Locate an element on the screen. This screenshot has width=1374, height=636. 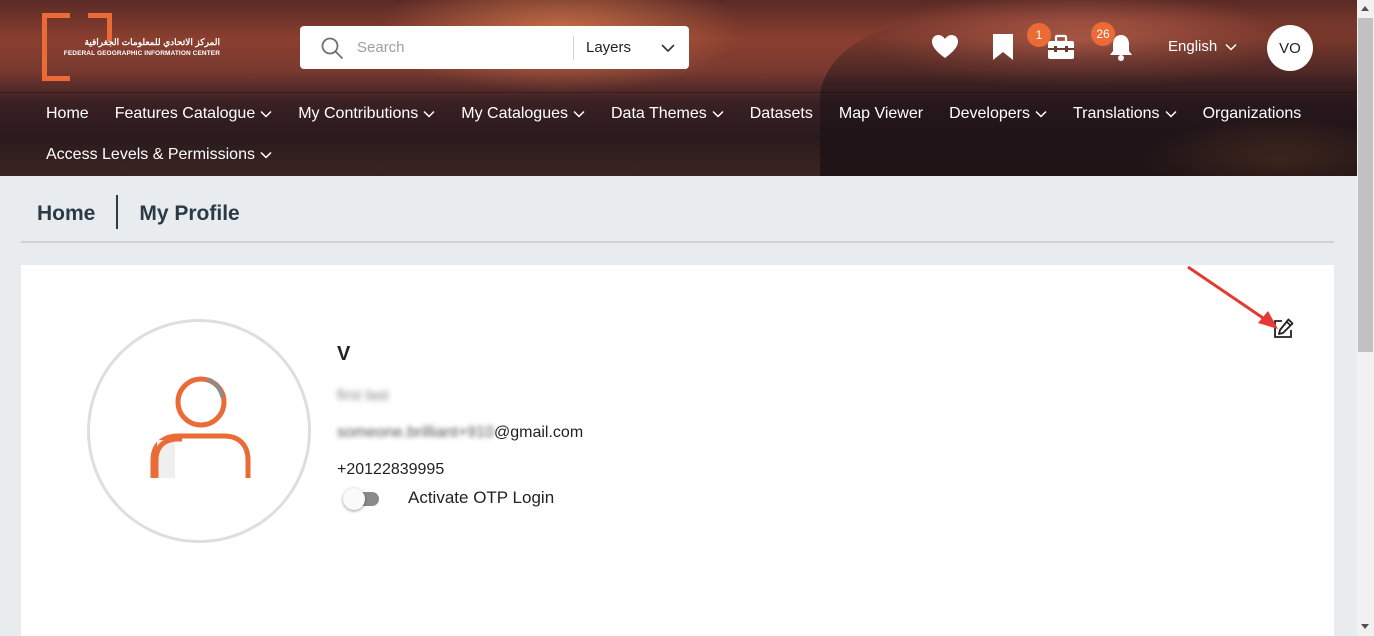
nav-item-features-catalogue: Features Catalogue is located at coordinates (194, 114).